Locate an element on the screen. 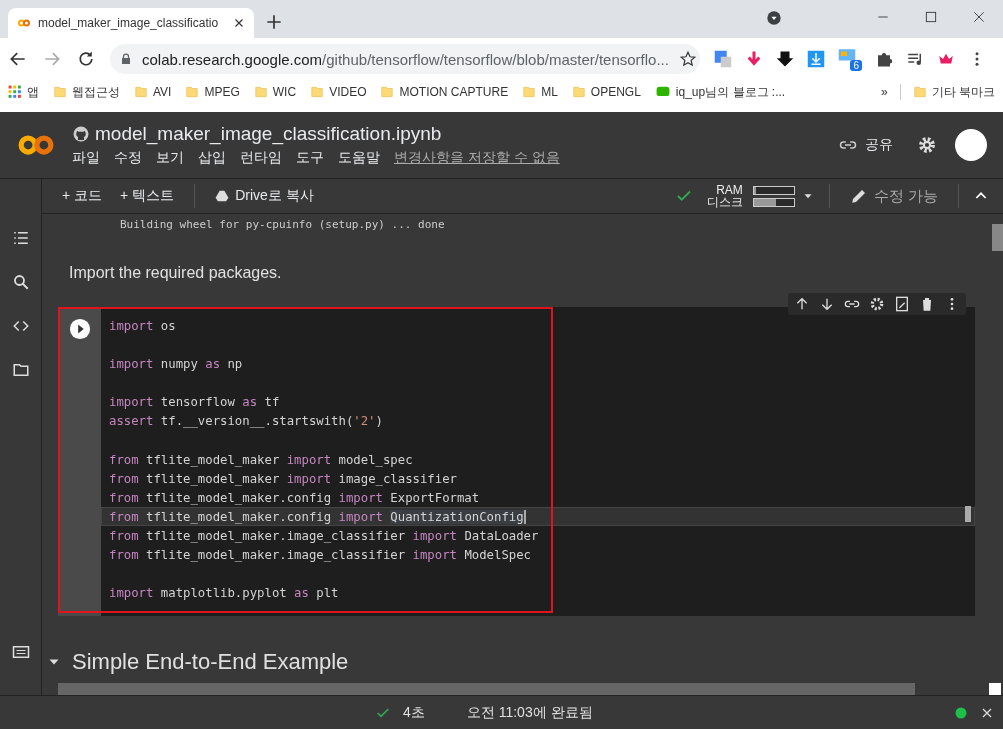 The width and height of the screenshot is (1003, 729). code-line: from tflite_model_maker import image_classifier is located at coordinates (283, 478).